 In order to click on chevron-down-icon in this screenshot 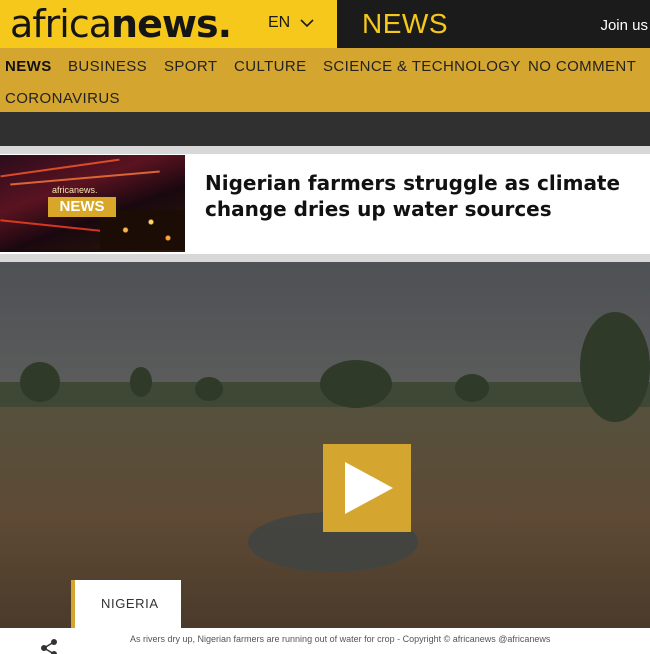, I will do `click(307, 23)`.